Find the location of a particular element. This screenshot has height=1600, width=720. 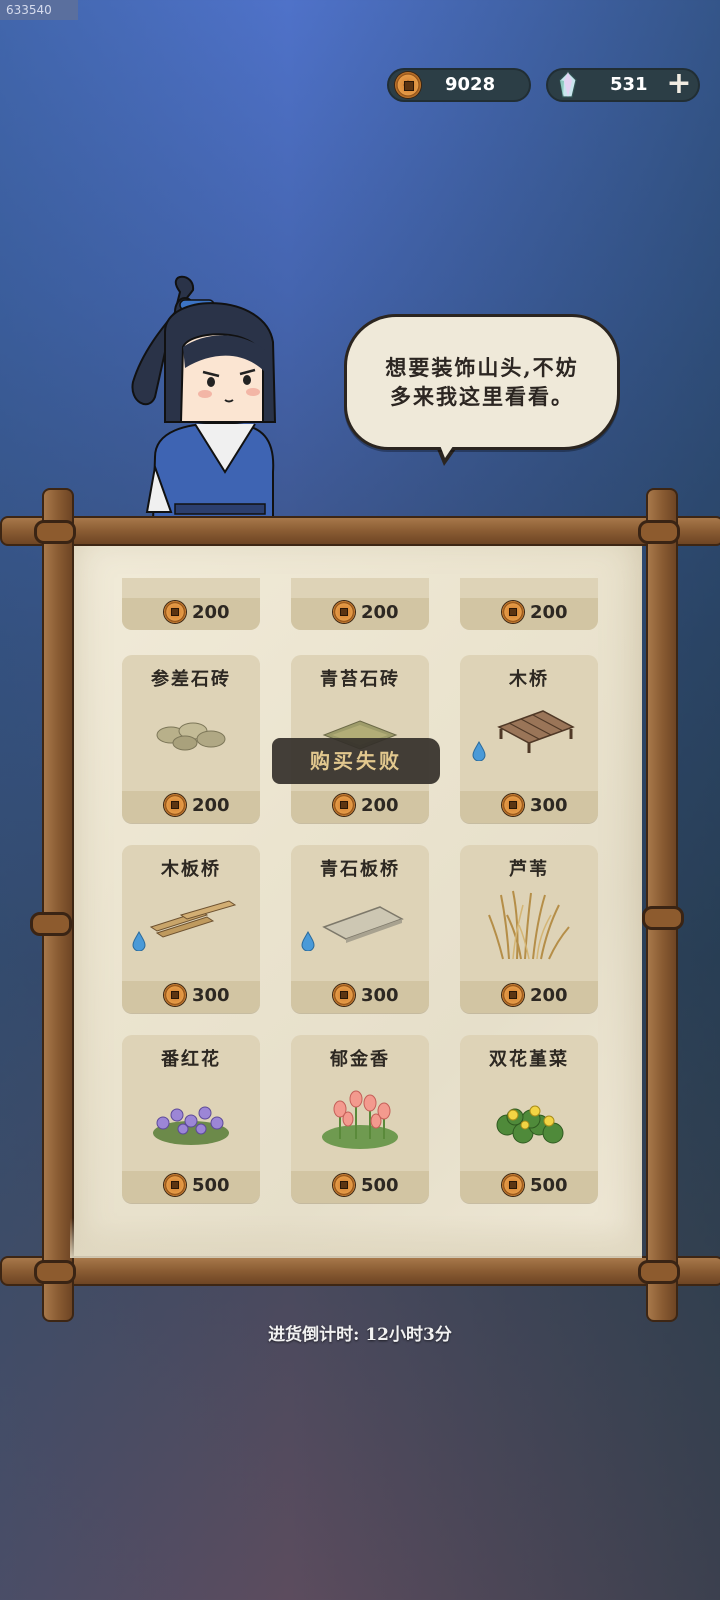

gem-count: 531 is located at coordinates (629, 84).